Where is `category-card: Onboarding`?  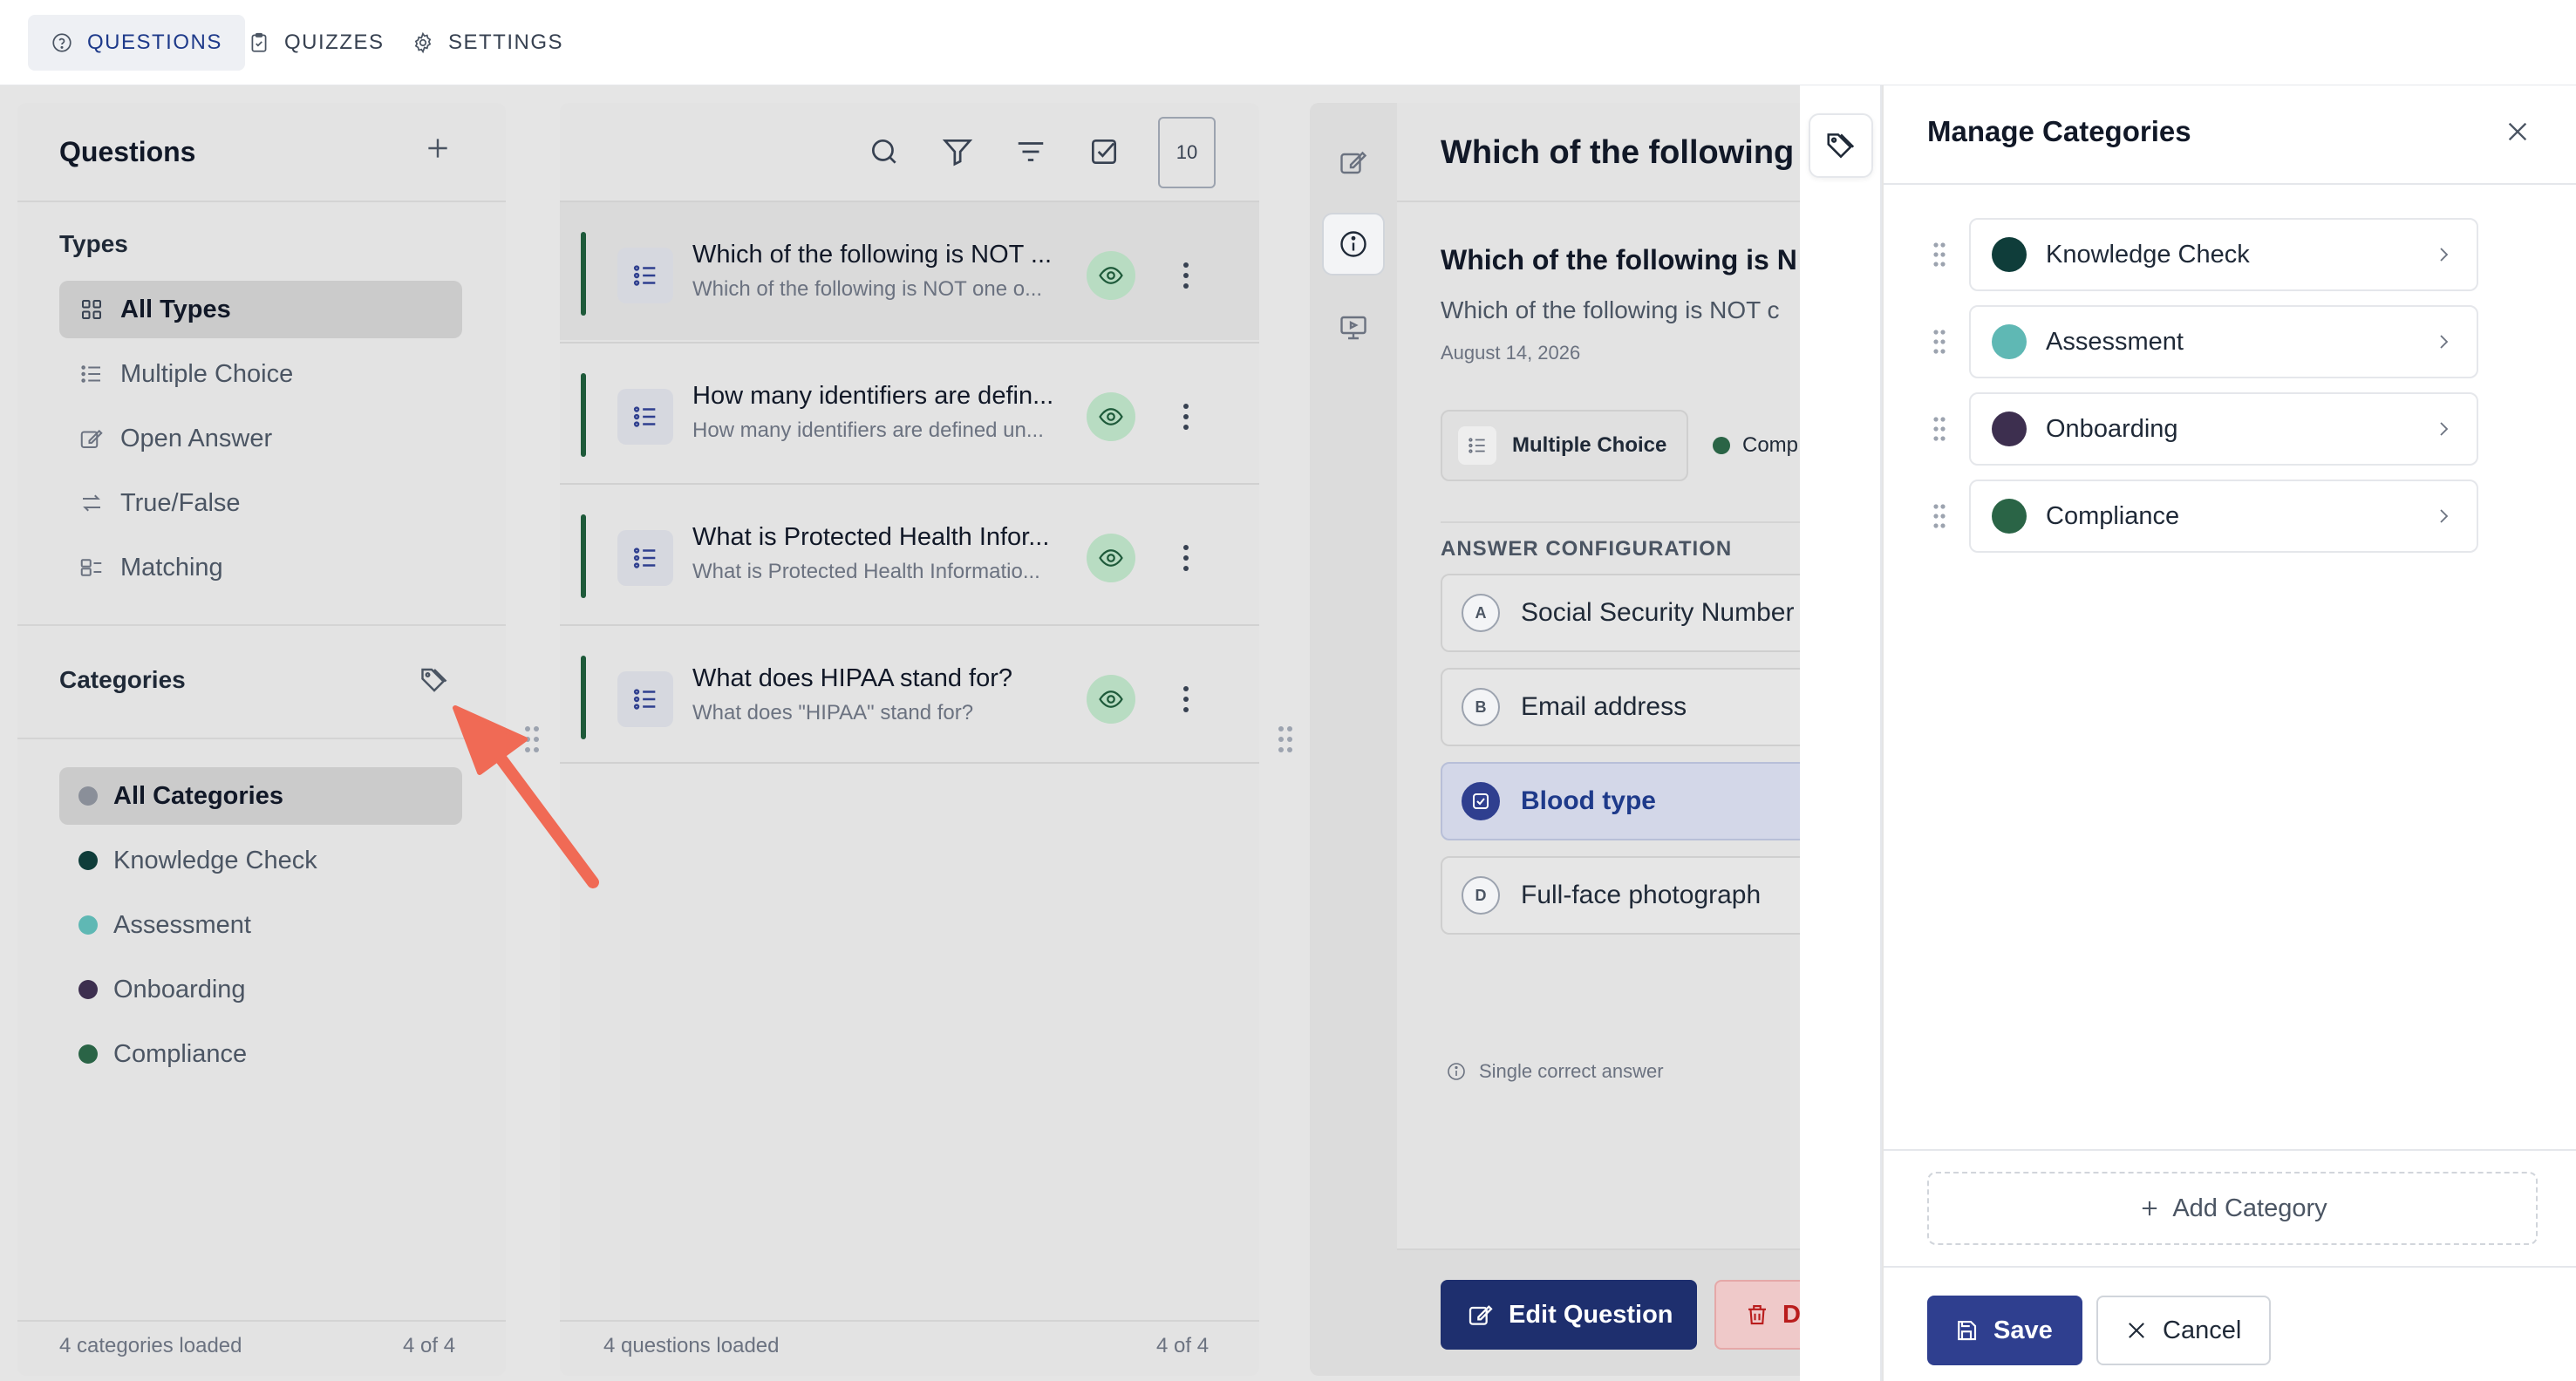 category-card: Onboarding is located at coordinates (2224, 429).